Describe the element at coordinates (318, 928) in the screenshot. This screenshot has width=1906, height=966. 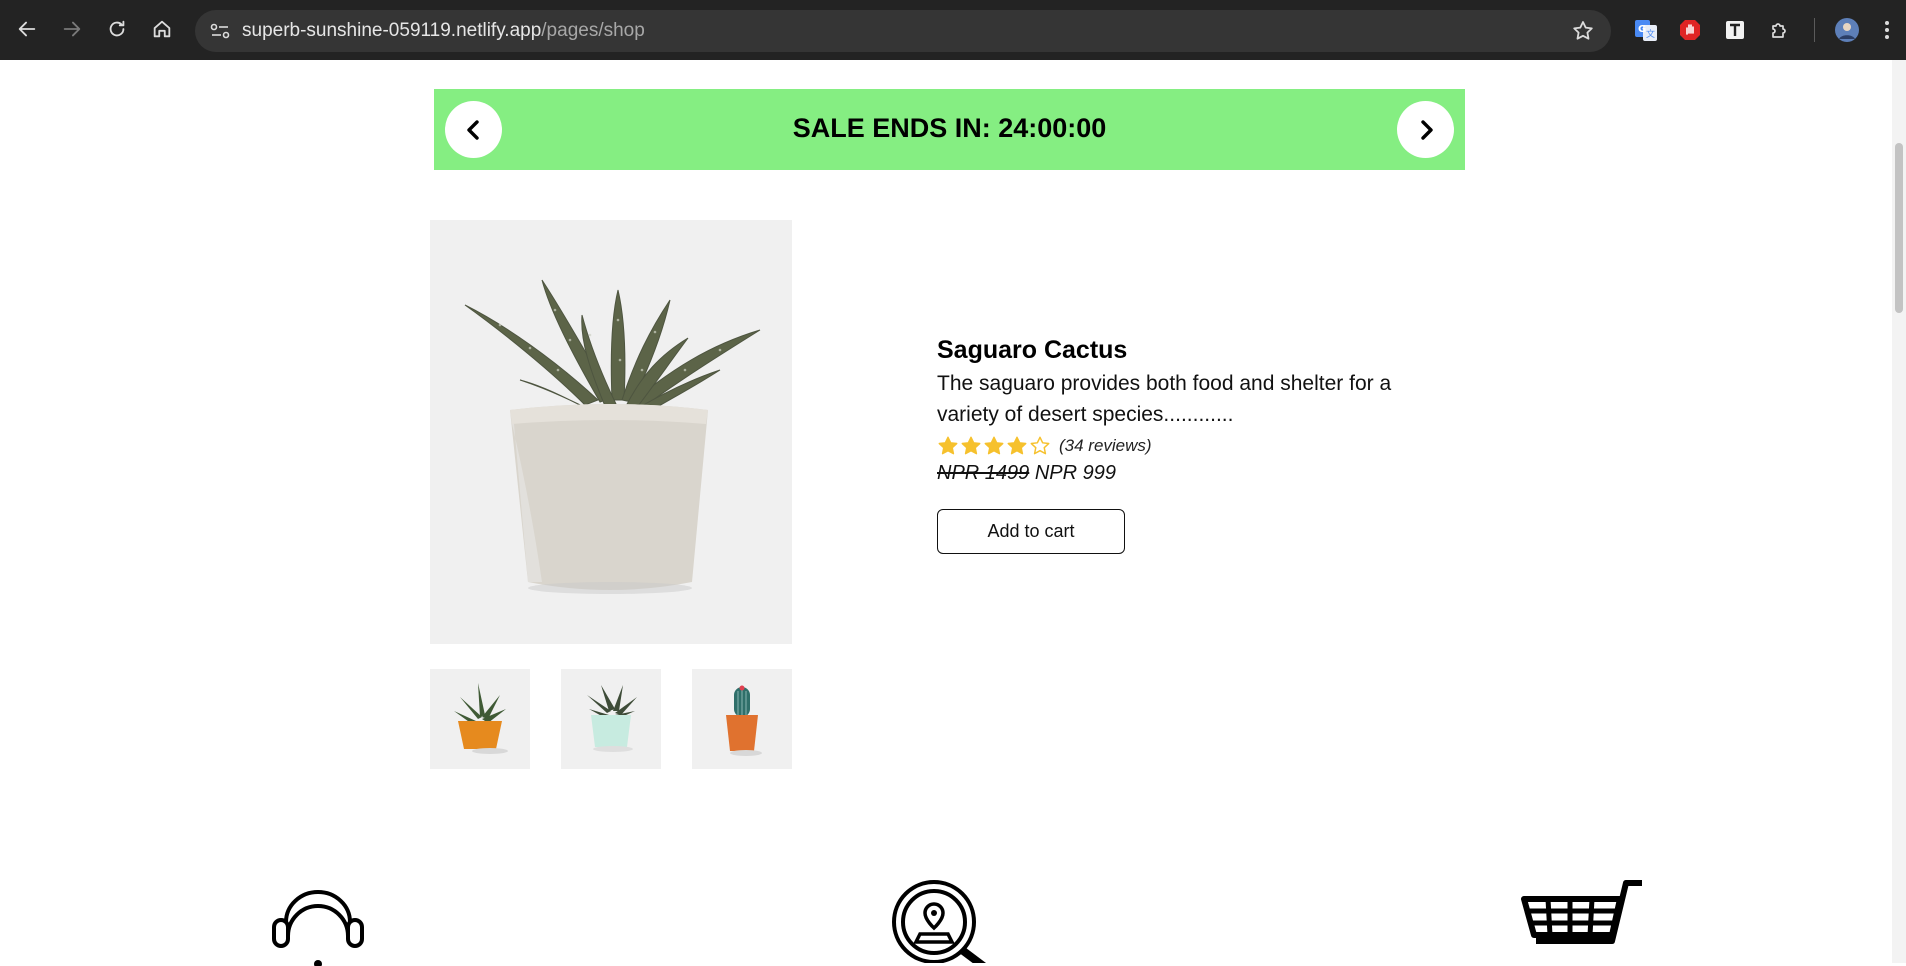
I see `headset-support-icon` at that location.